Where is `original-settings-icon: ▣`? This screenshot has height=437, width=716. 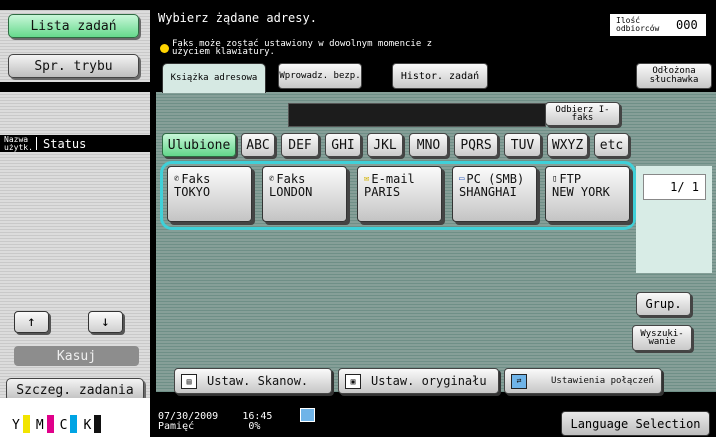
original-settings-icon: ▣ is located at coordinates (353, 381).